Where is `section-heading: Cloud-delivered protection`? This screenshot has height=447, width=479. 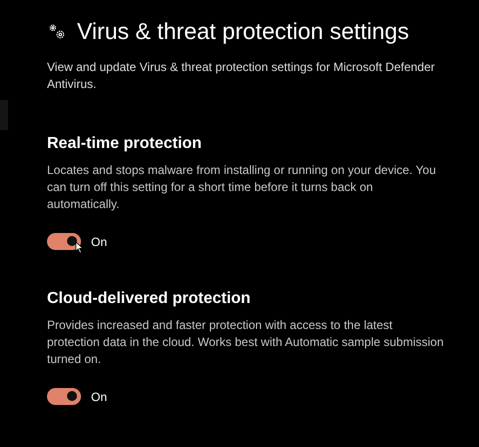
section-heading: Cloud-delivered protection is located at coordinates (149, 299).